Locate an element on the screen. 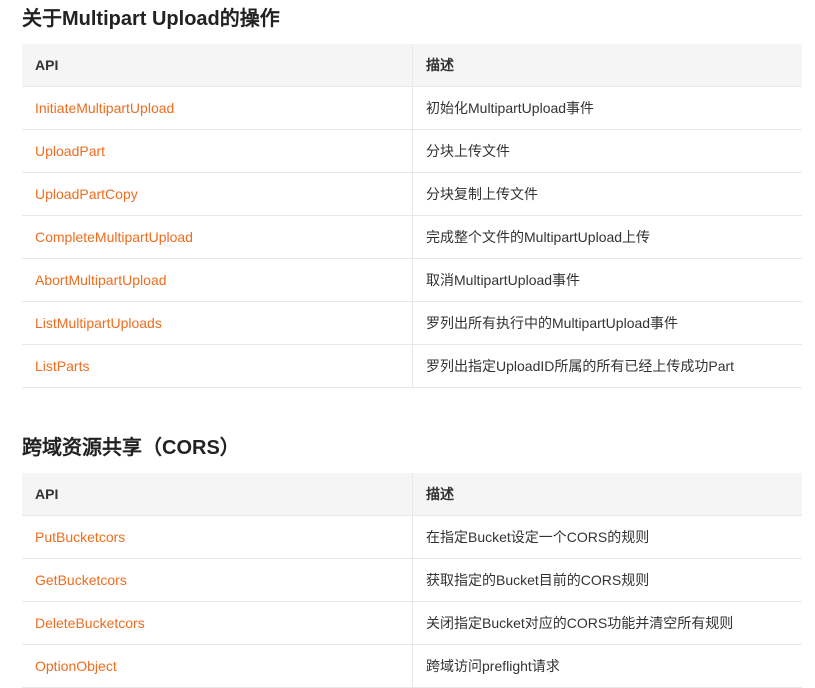 This screenshot has height=688, width=815. table-row: AbortMultipartUpload 取消MultipartUpload事件 is located at coordinates (412, 280).